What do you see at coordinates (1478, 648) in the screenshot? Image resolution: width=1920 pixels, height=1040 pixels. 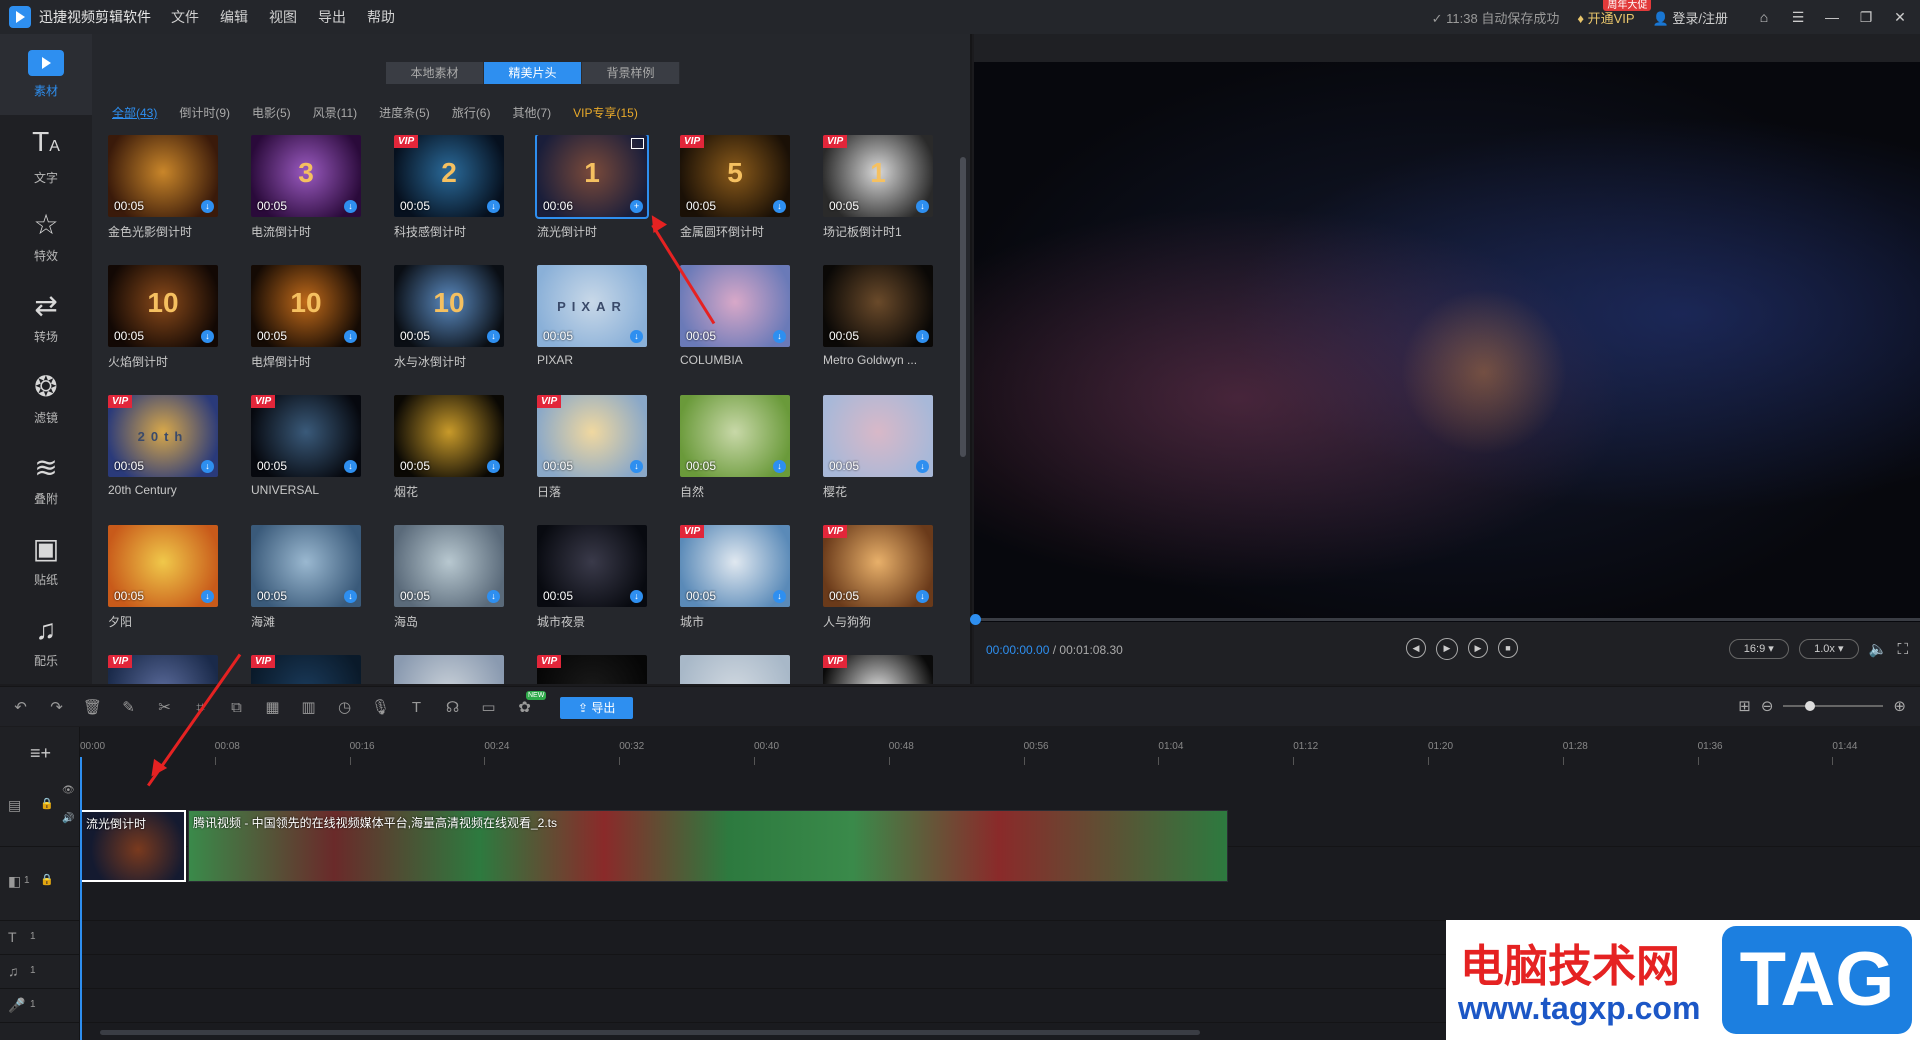 I see `next-frame-icon: ▶` at bounding box center [1478, 648].